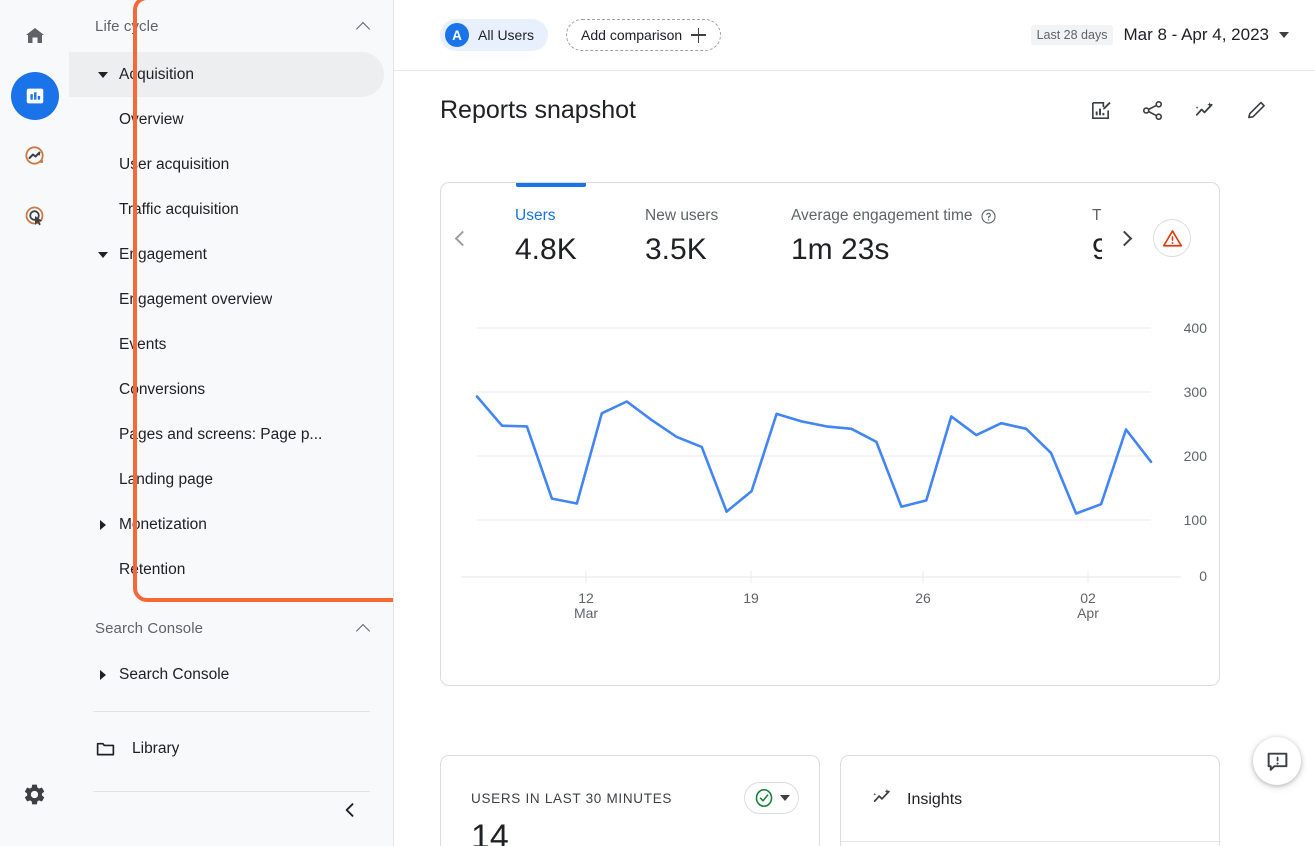 This screenshot has width=1315, height=846. Describe the element at coordinates (572, 798) in the screenshot. I see `realtime-card-title: USERS IN LAST 30 MINUTES` at that location.